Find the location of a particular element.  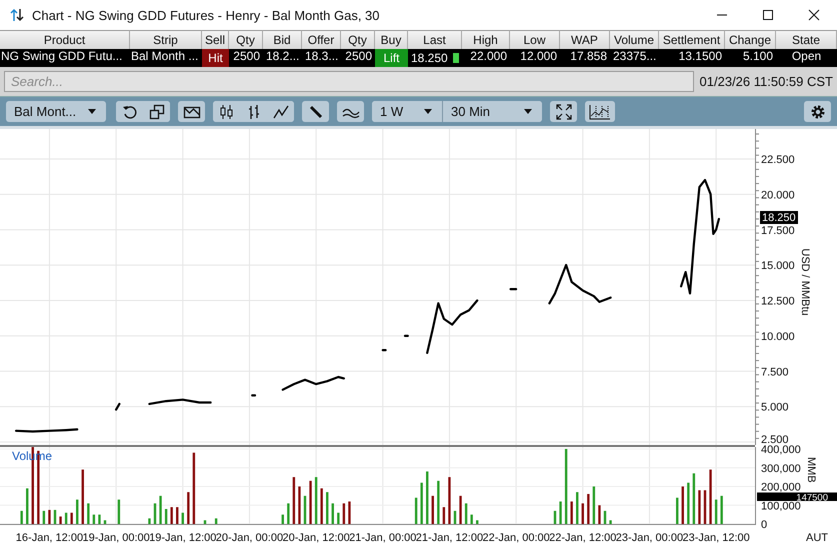

tick-up-indicator is located at coordinates (455, 58).